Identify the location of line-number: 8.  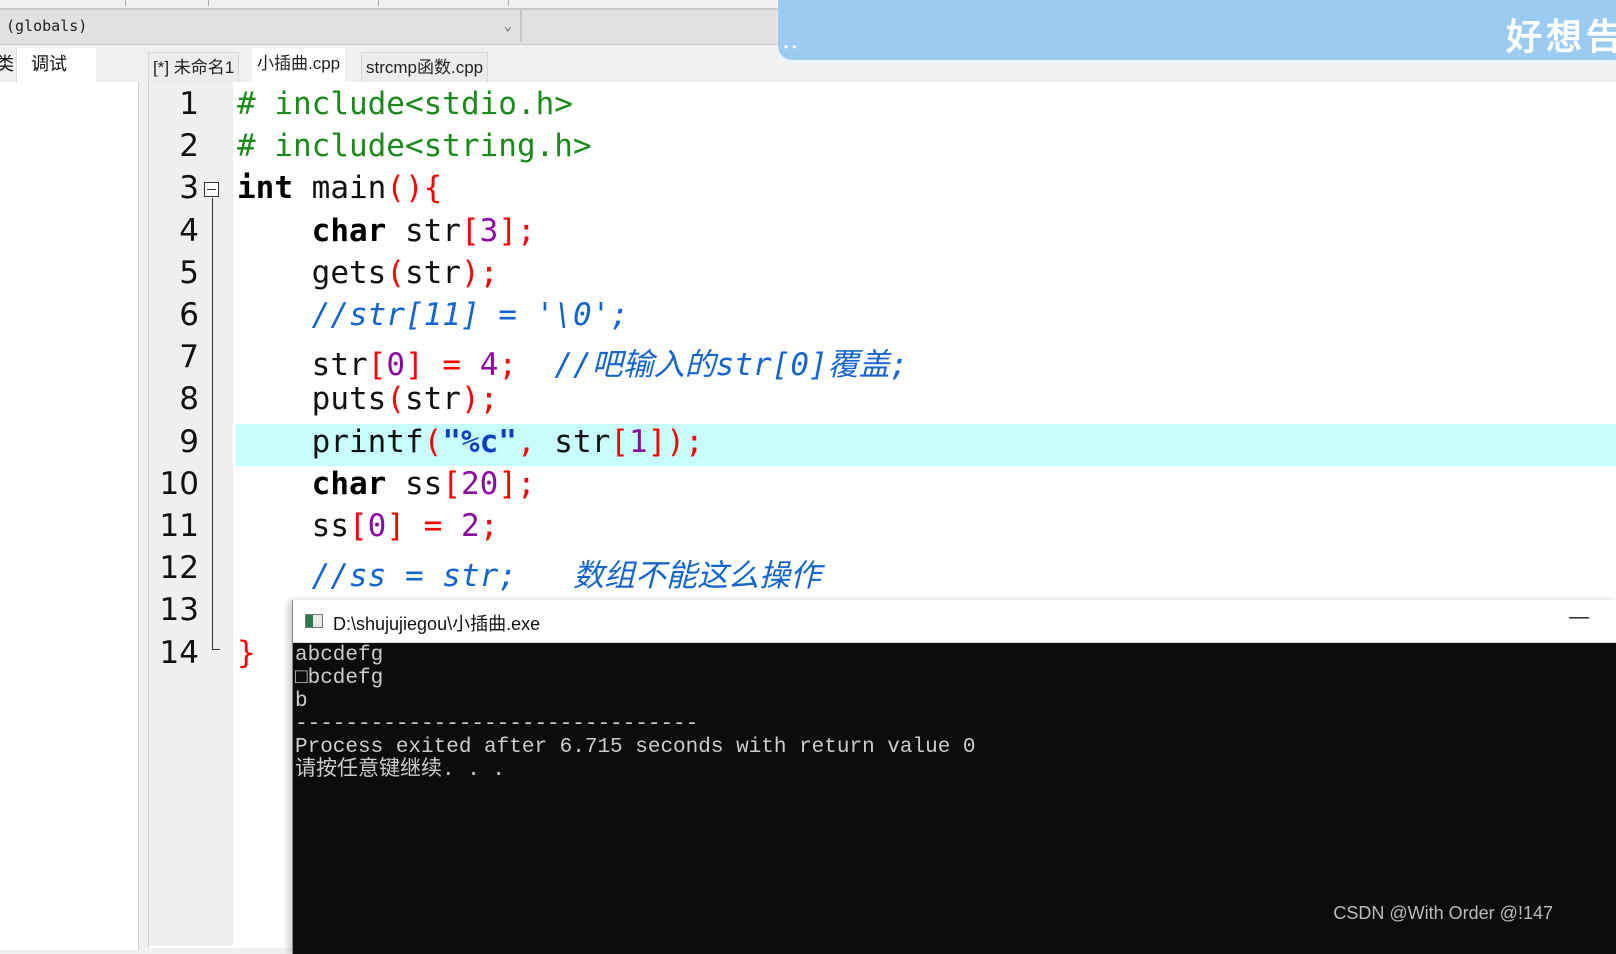
(189, 399).